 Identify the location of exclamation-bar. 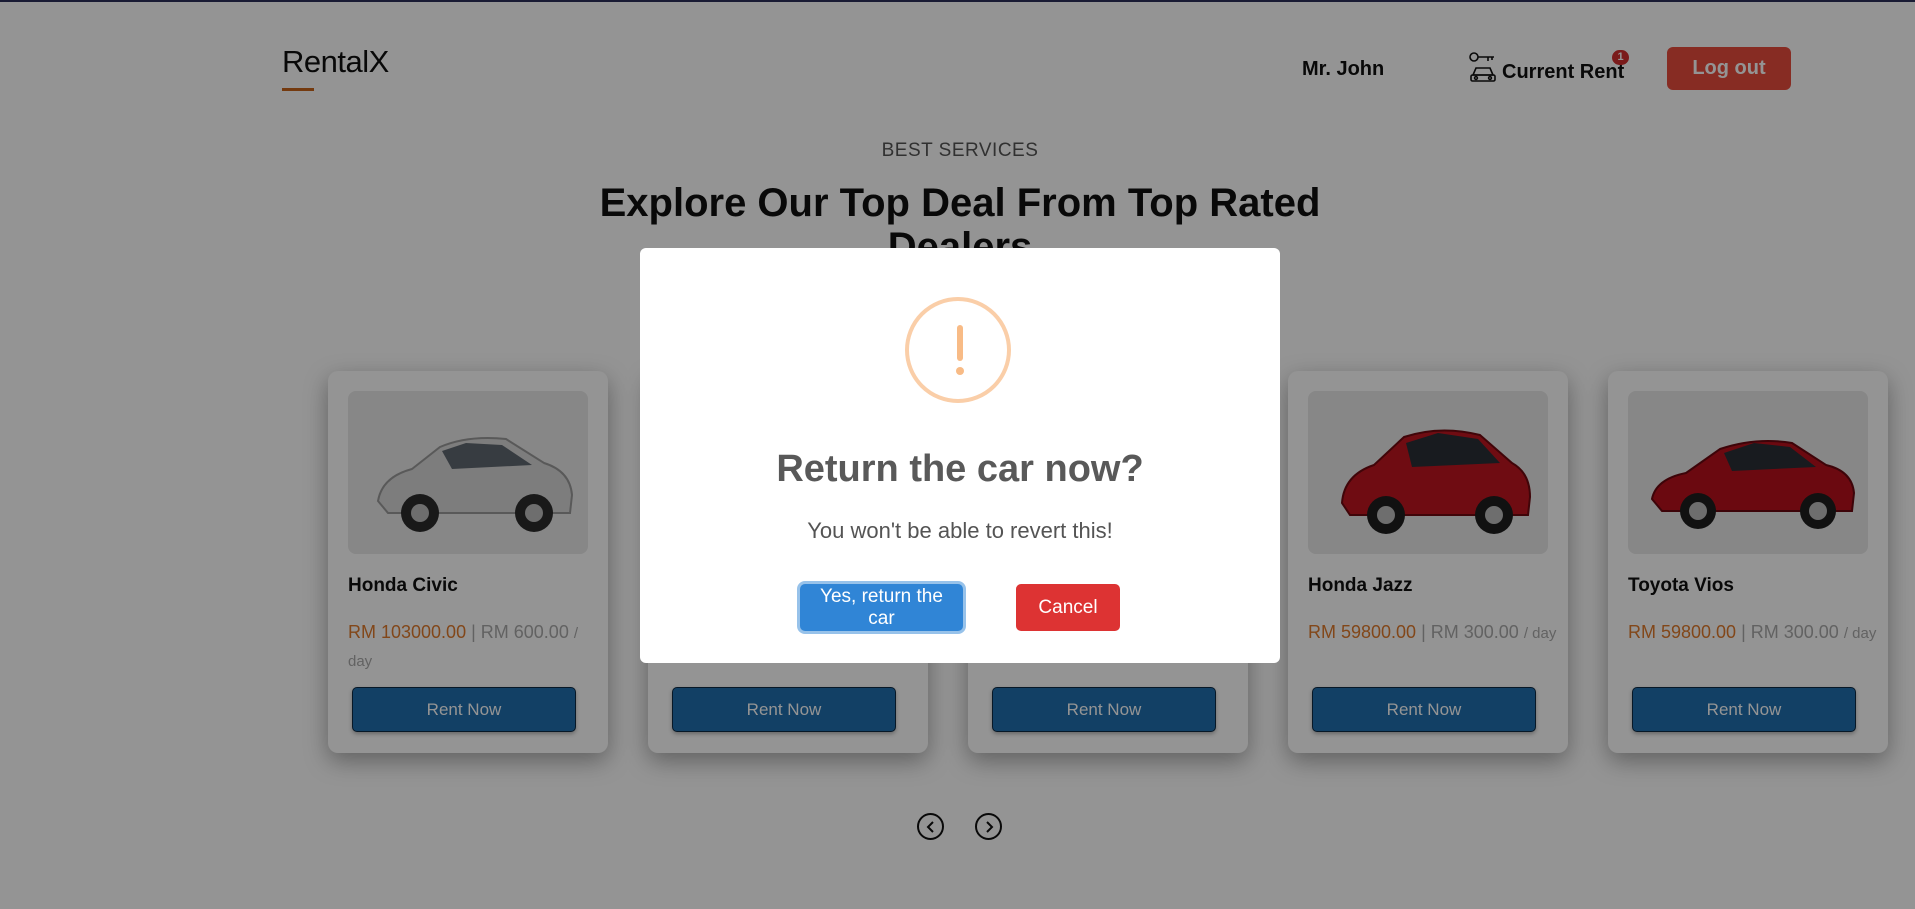
(960, 343).